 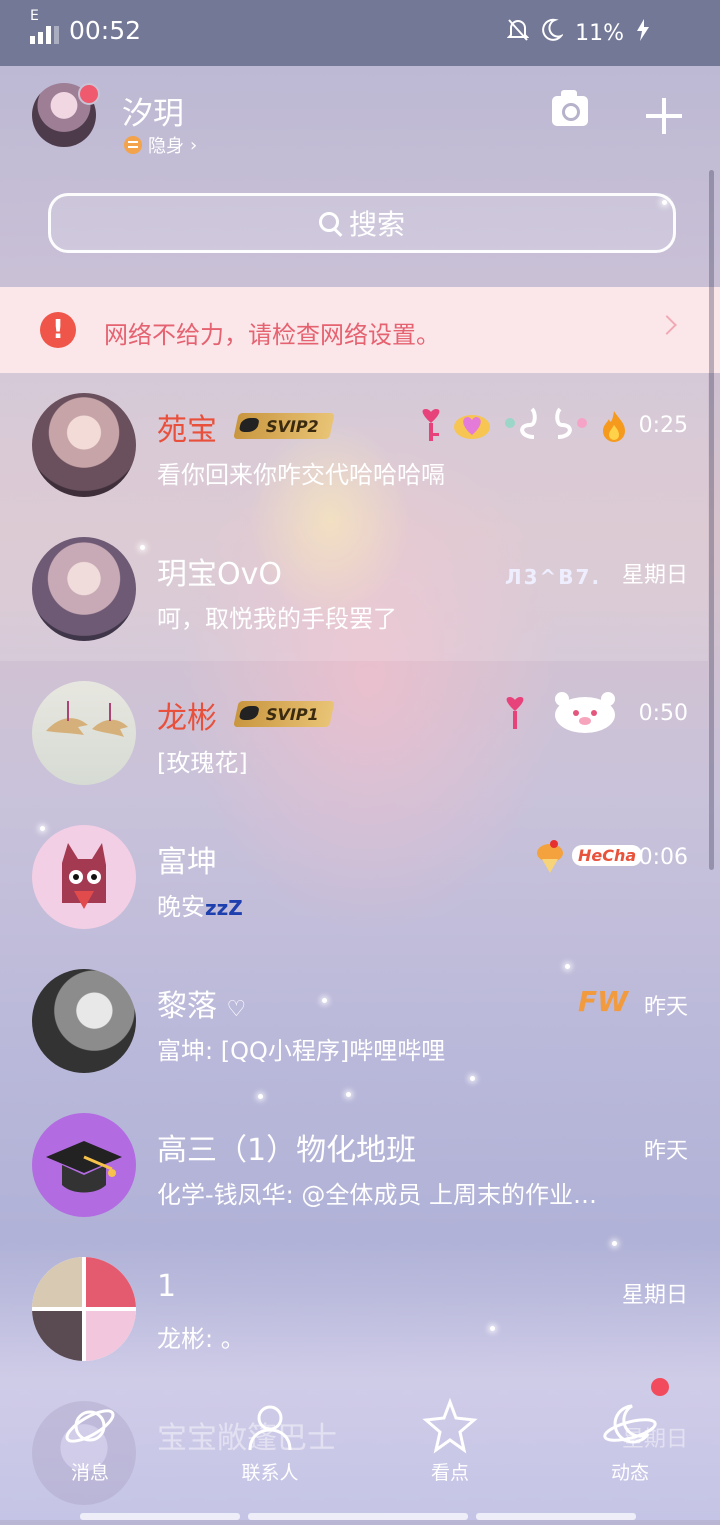 I want to click on battery-label: 11%, so click(x=599, y=33).